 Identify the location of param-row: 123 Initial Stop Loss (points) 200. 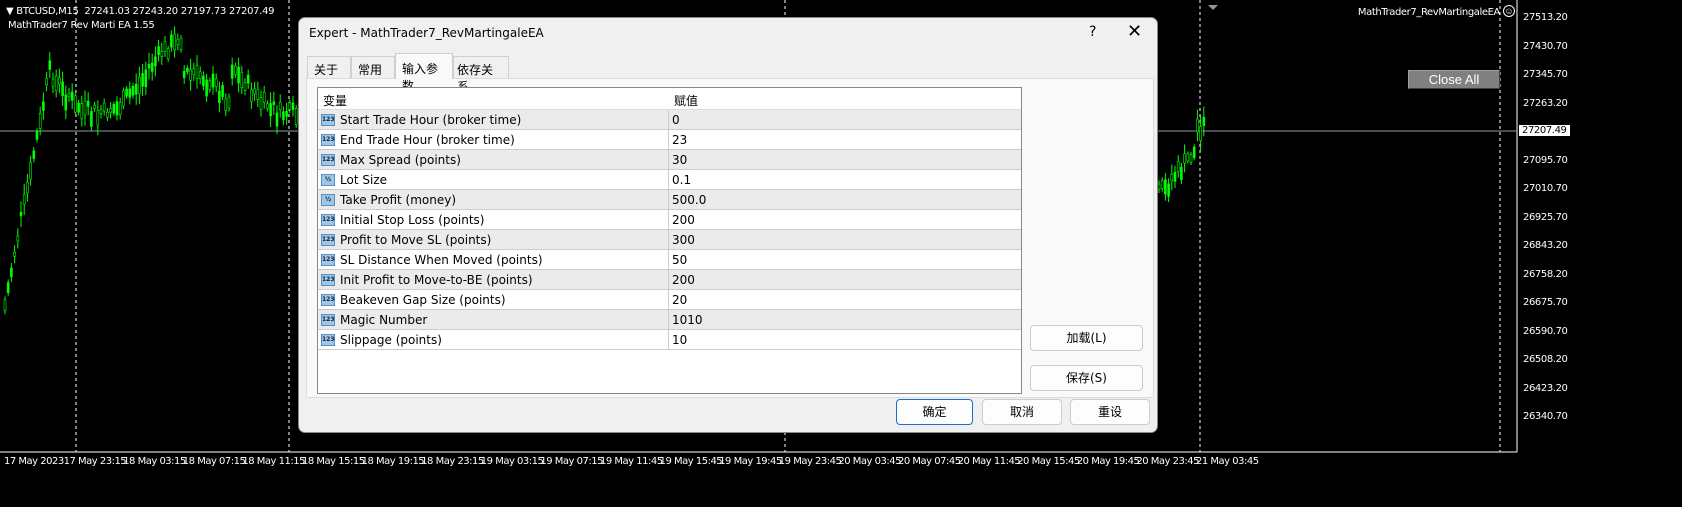
(669, 220).